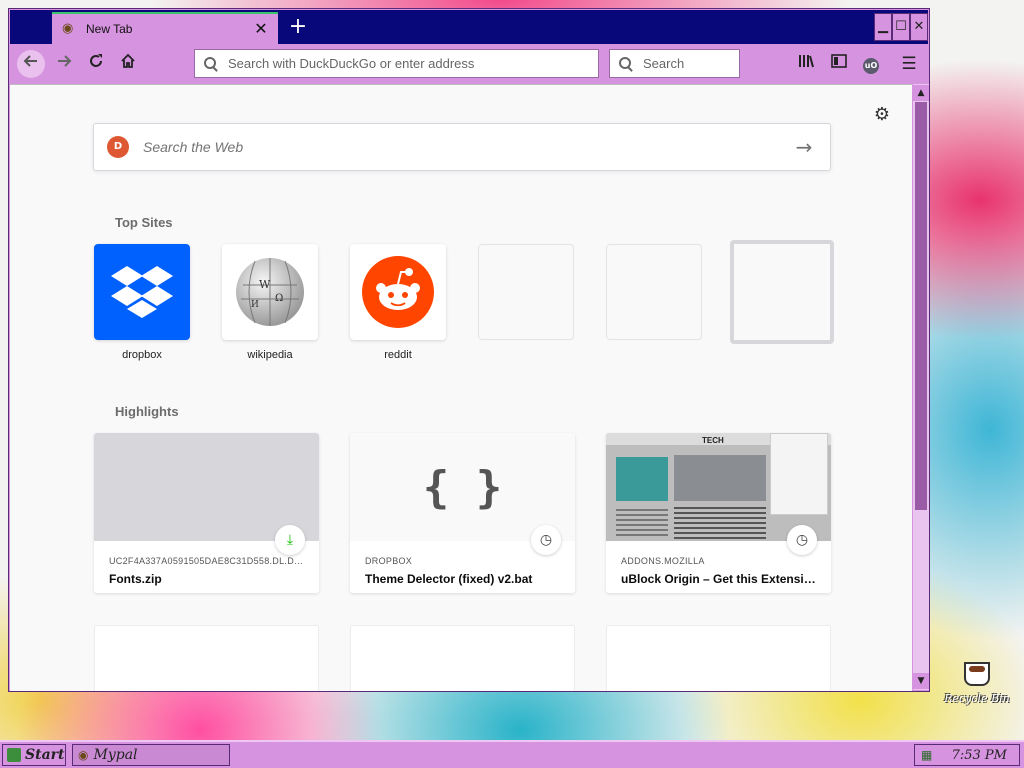 The width and height of the screenshot is (1024, 768). I want to click on library-icon, so click(807, 64).